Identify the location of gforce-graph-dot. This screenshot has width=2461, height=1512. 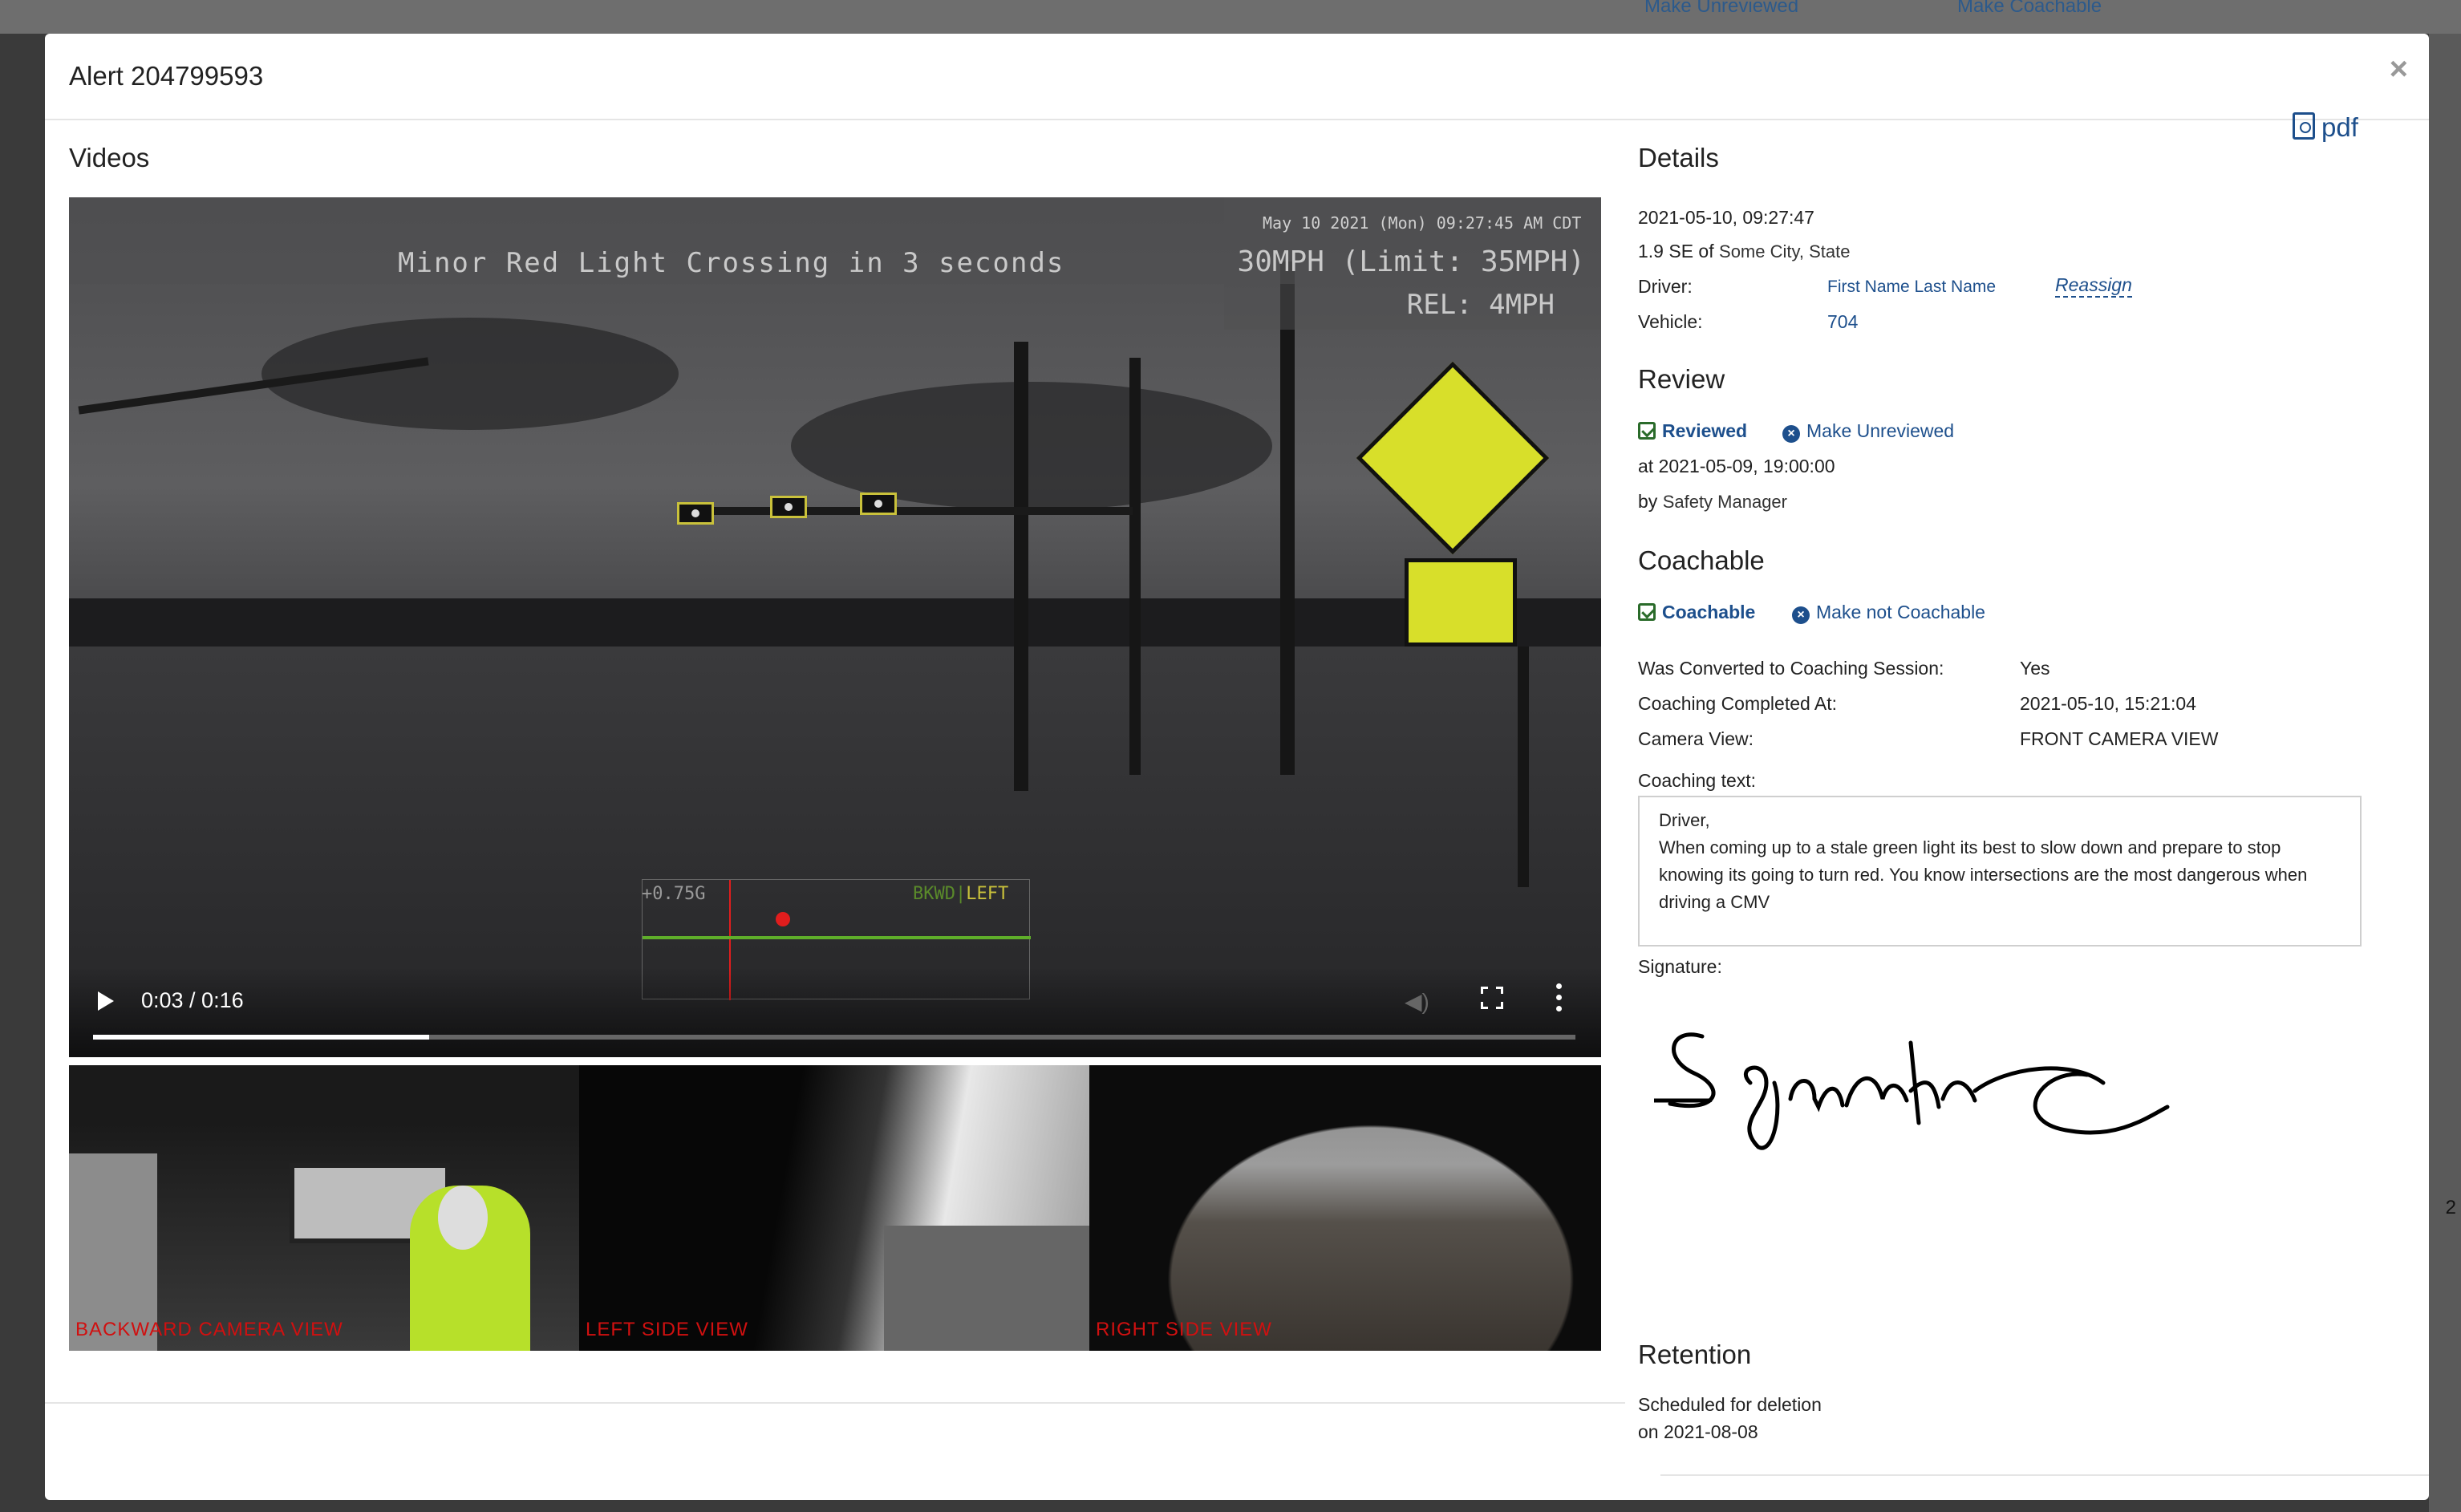
(783, 919).